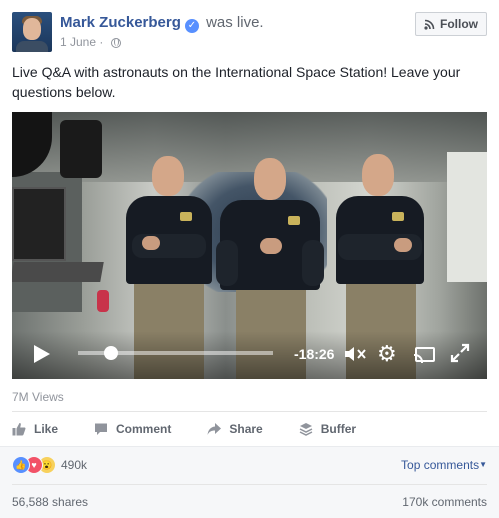  I want to click on share-label: Share, so click(246, 429).